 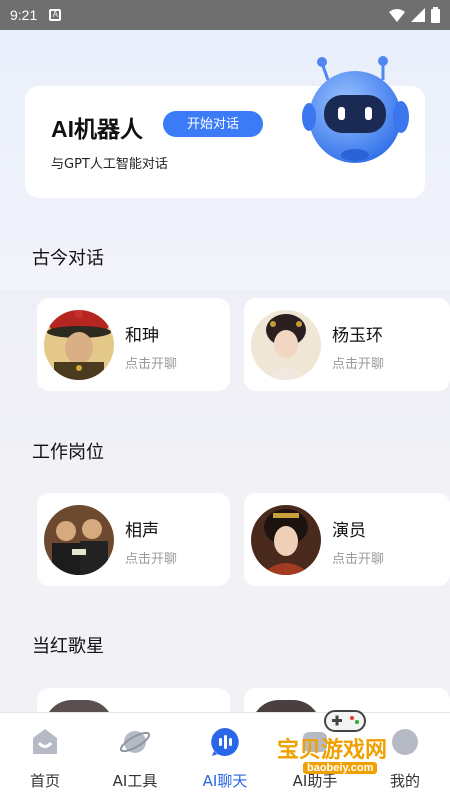 What do you see at coordinates (397, 15) in the screenshot?
I see `wifi-icon` at bounding box center [397, 15].